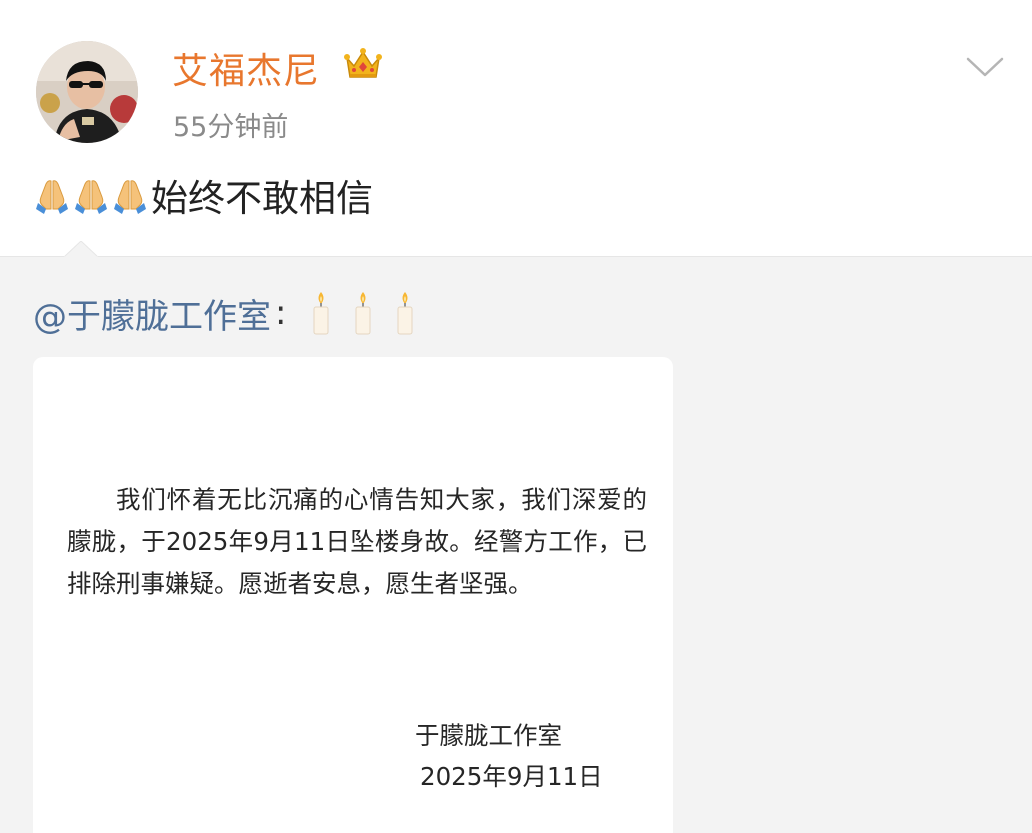  Describe the element at coordinates (231, 127) in the screenshot. I see `post-timestamp: 55分钟前` at that location.